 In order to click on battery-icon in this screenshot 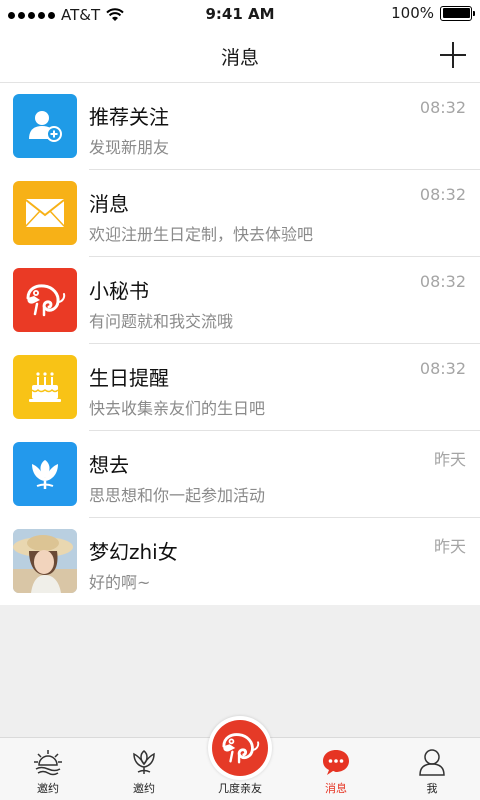, I will do `click(457, 13)`.